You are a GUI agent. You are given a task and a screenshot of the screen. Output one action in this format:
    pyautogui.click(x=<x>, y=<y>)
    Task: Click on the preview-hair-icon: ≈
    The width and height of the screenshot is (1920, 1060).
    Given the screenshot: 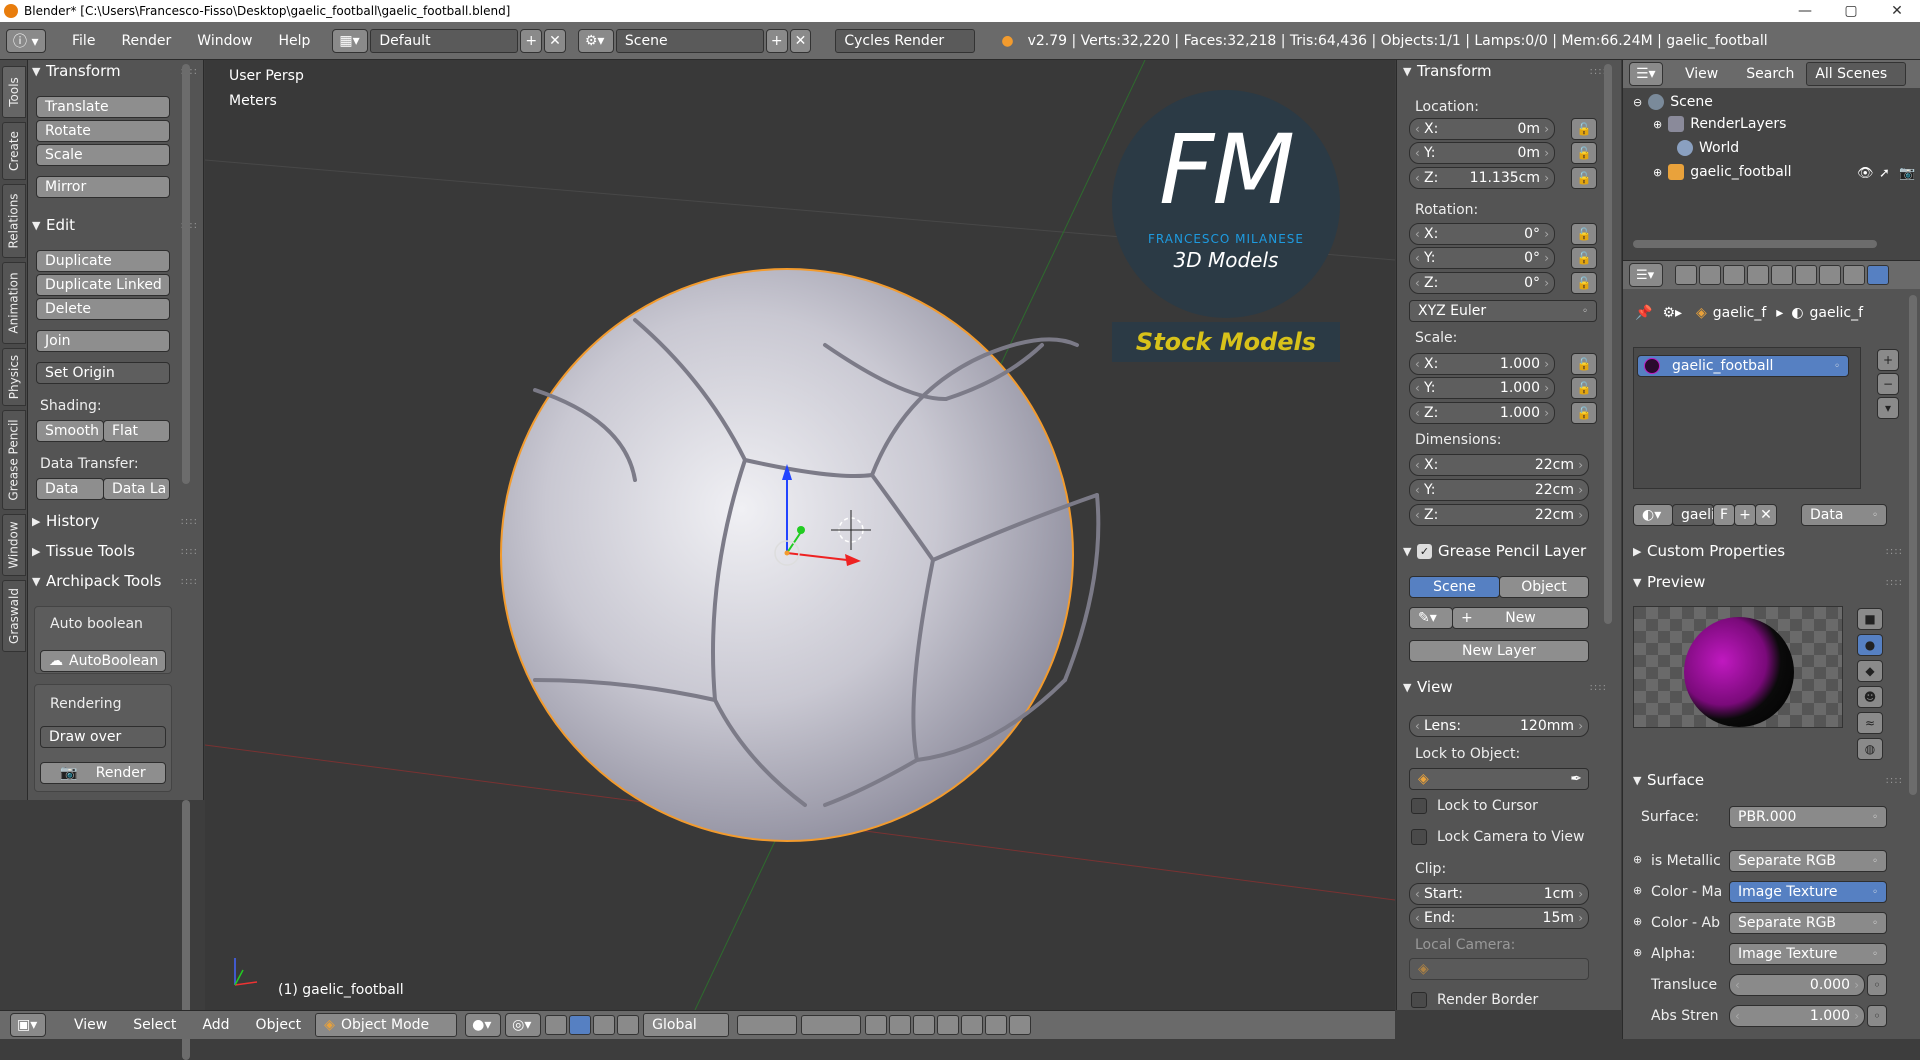 What is the action you would take?
    pyautogui.click(x=1870, y=723)
    